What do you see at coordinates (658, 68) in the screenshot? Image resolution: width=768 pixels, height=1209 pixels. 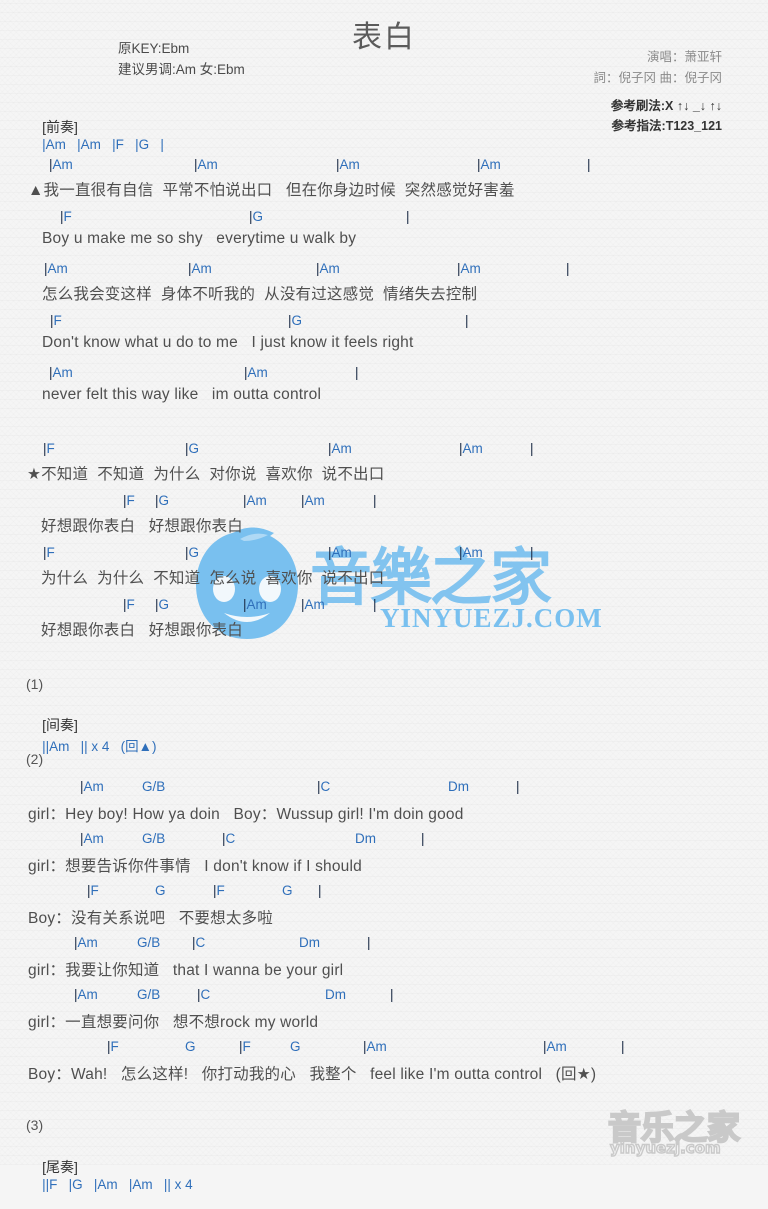 I see `song-credits: 演唱：萧亚轩 詞：倪子冈 曲：倪子冈` at bounding box center [658, 68].